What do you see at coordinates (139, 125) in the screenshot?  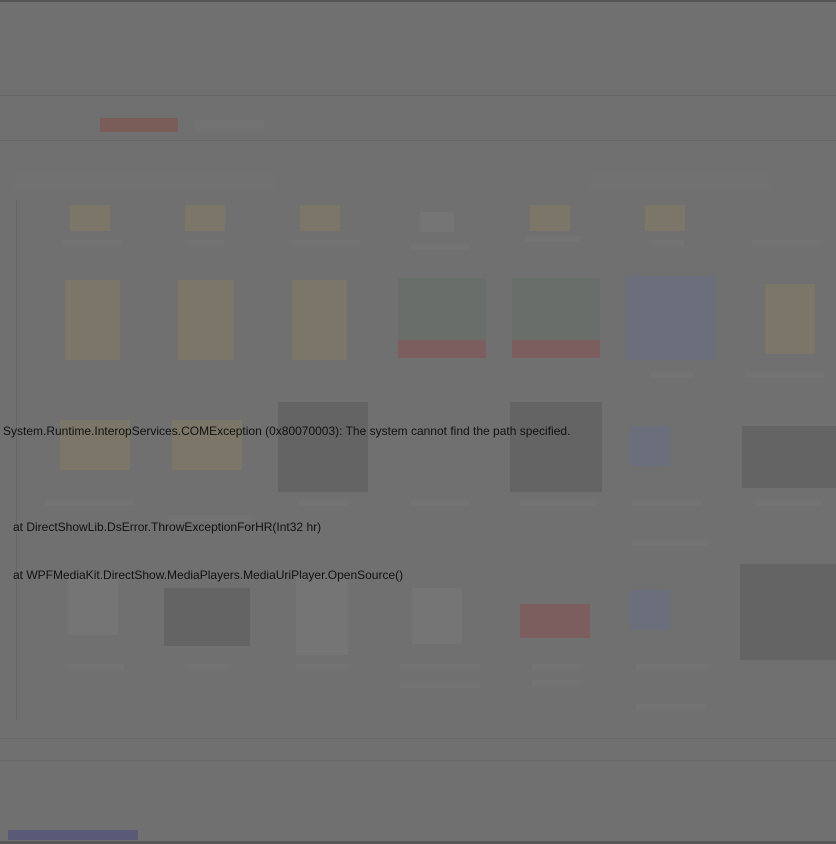 I see `ribbon-tab-highlight` at bounding box center [139, 125].